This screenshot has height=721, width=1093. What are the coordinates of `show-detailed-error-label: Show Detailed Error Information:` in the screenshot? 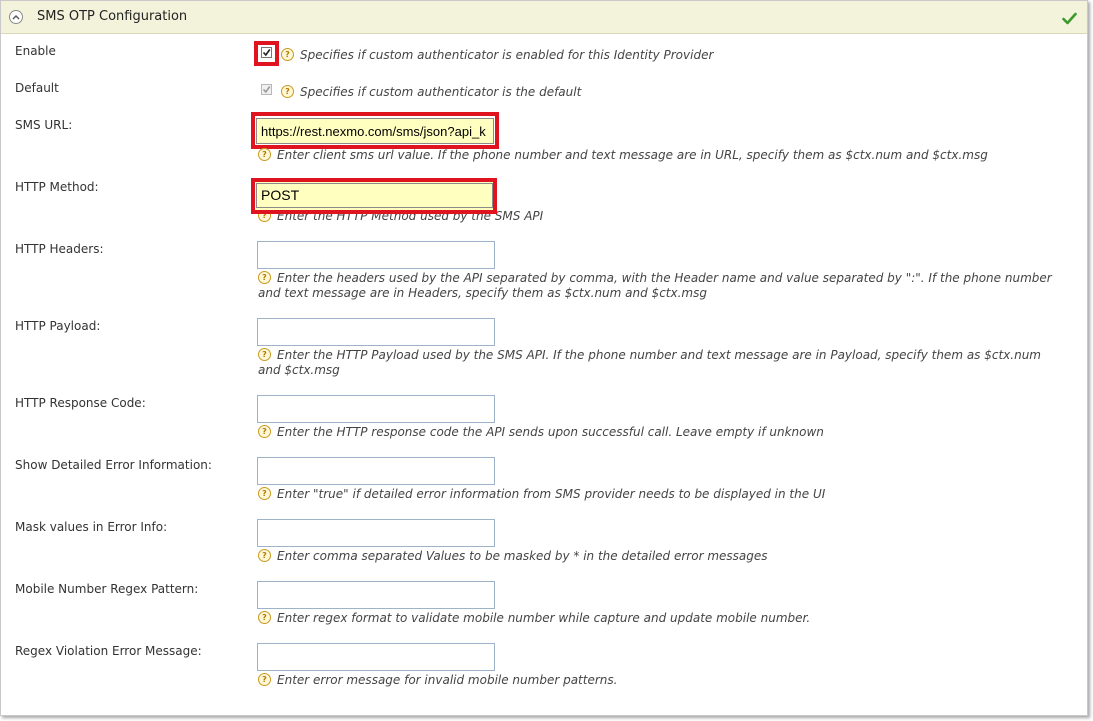 It's located at (113, 465).